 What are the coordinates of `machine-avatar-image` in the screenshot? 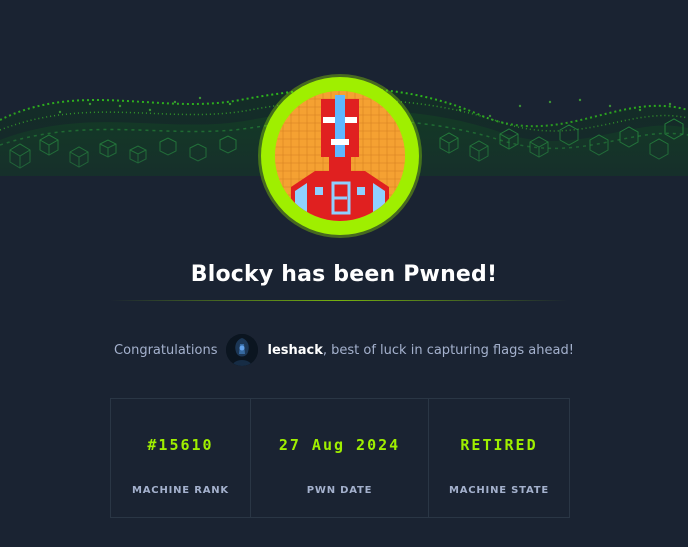 It's located at (340, 156).